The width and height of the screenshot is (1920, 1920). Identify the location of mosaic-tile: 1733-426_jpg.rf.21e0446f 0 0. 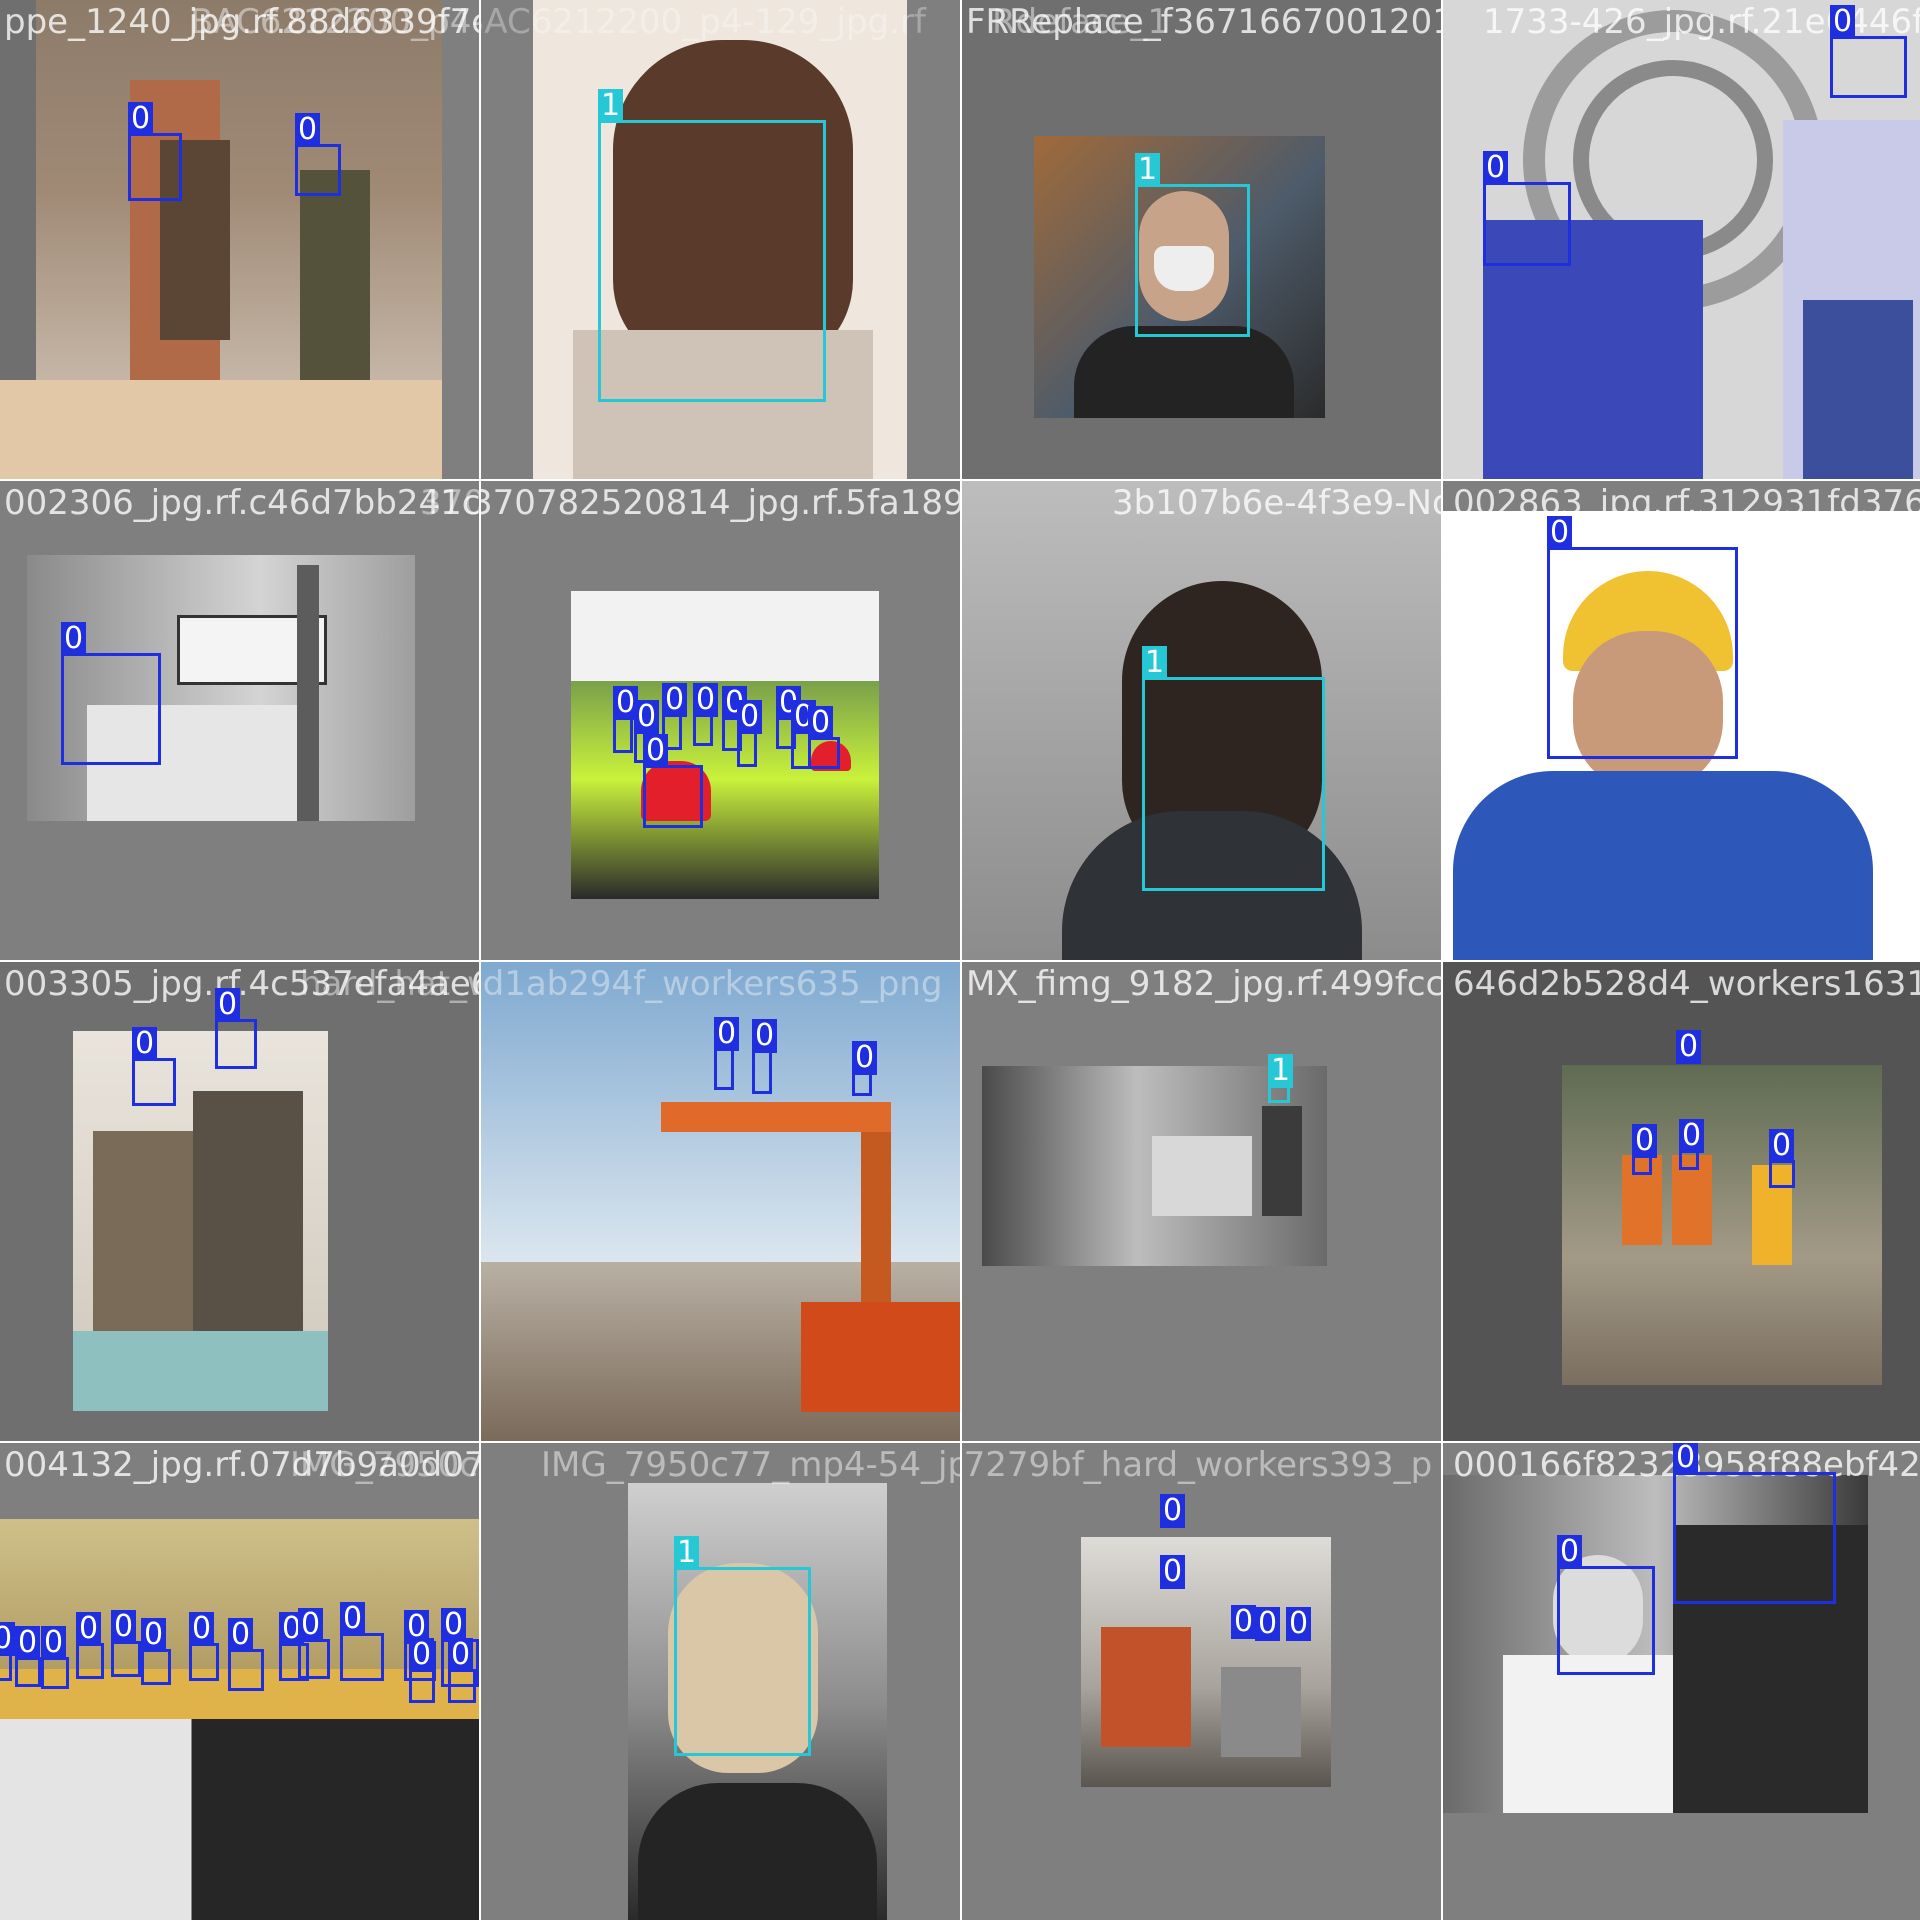
(1681, 239).